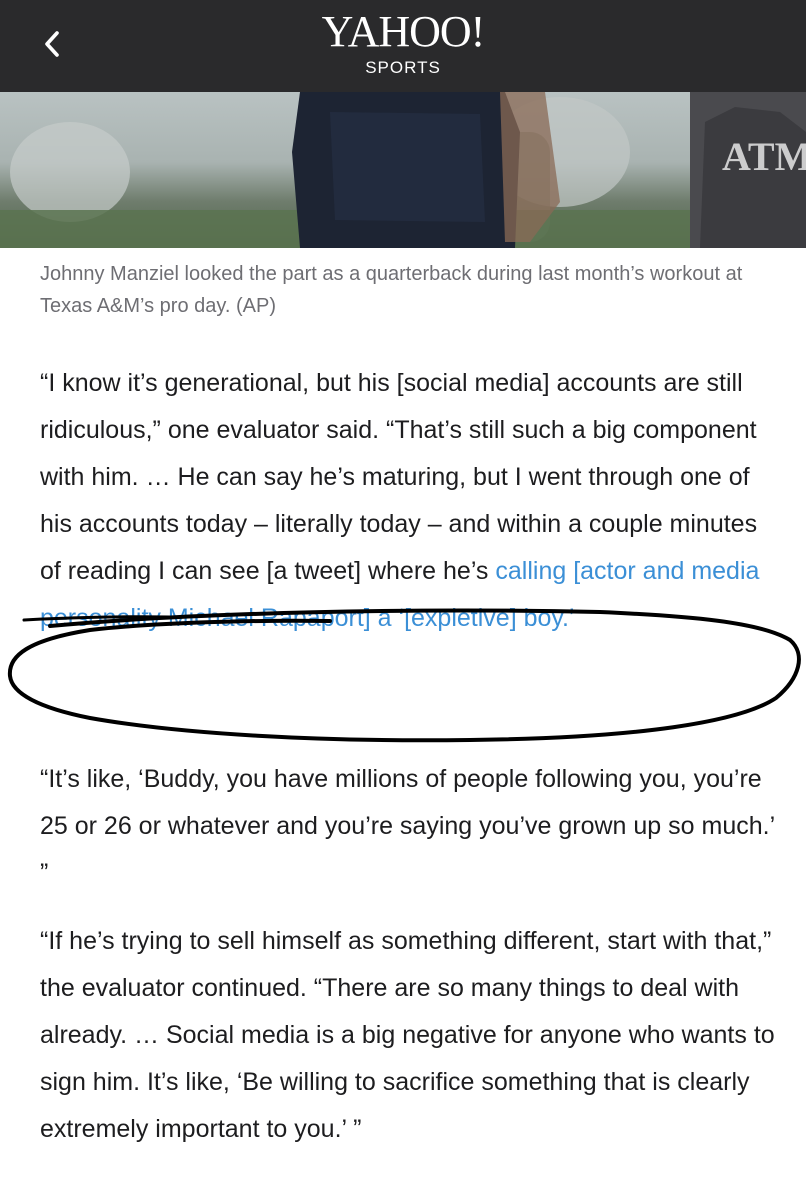  I want to click on section-label: SPORTS, so click(403, 67).